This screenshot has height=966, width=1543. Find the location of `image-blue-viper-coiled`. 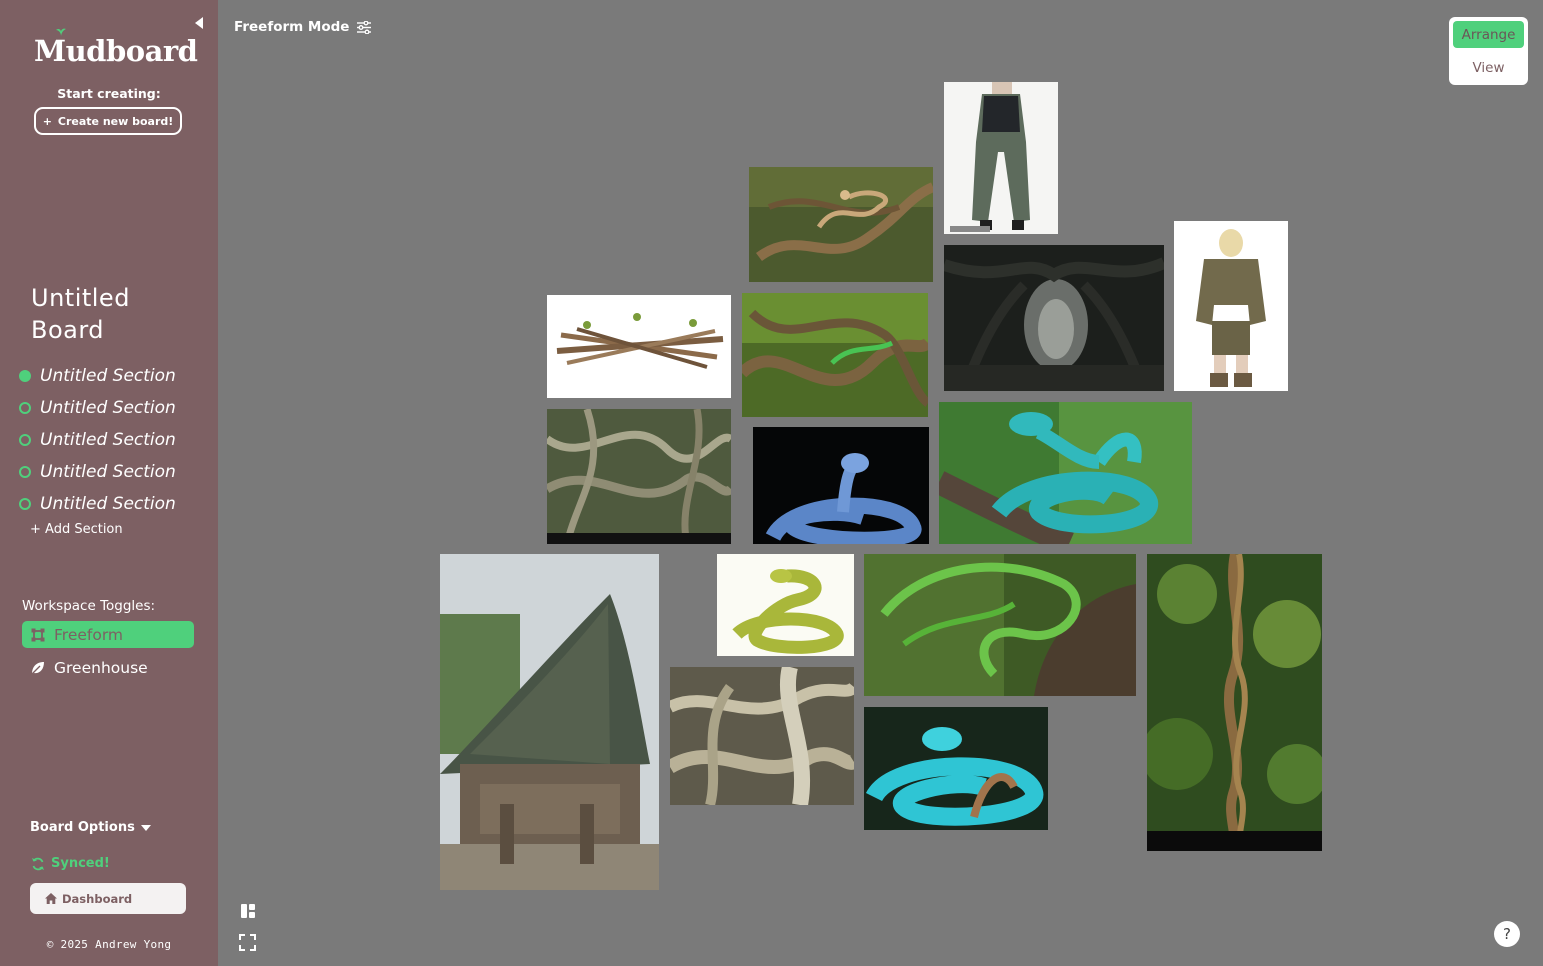

image-blue-viper-coiled is located at coordinates (956, 768).